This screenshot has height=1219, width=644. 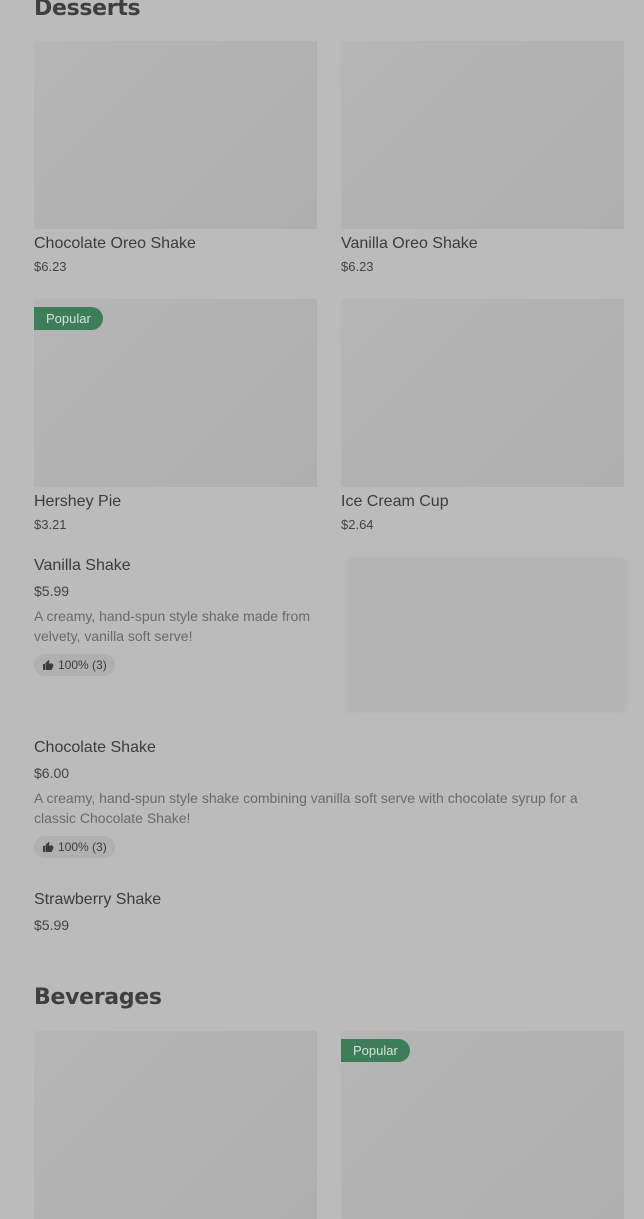 I want to click on item-price: $6.00, so click(x=52, y=773).